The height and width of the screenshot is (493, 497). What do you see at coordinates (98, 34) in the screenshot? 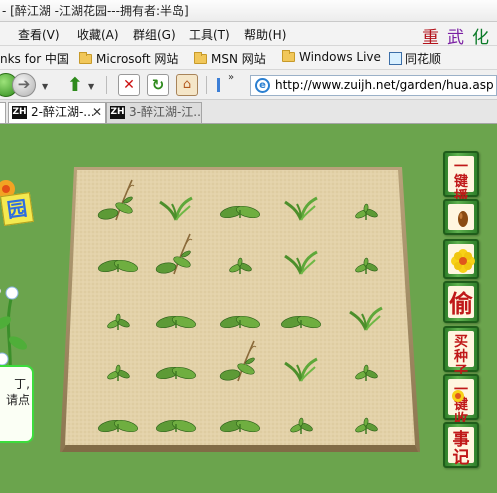
I see `menu-favorites: 收藏(A)` at bounding box center [98, 34].